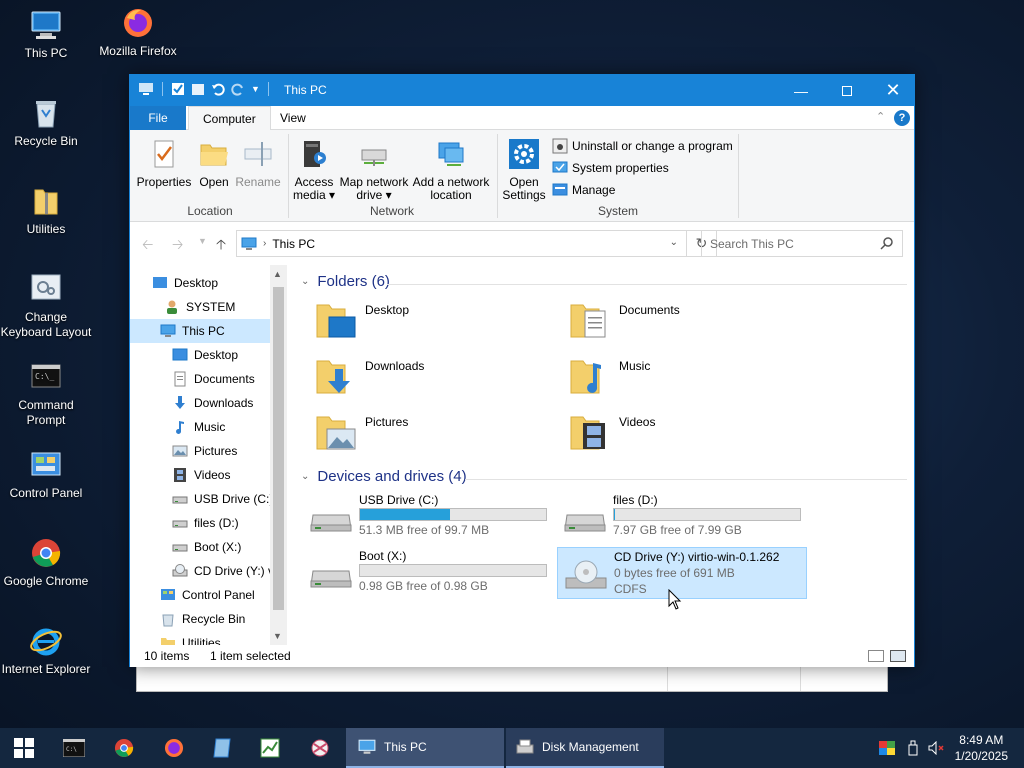 The width and height of the screenshot is (1024, 768). Describe the element at coordinates (208, 427) in the screenshot. I see `nav-item-music: Music` at that location.